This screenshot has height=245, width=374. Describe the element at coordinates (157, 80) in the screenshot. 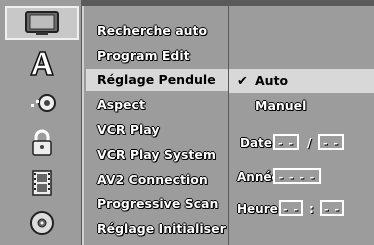

I see `menu-item-reglage-pendule: Réglage Pendule` at that location.